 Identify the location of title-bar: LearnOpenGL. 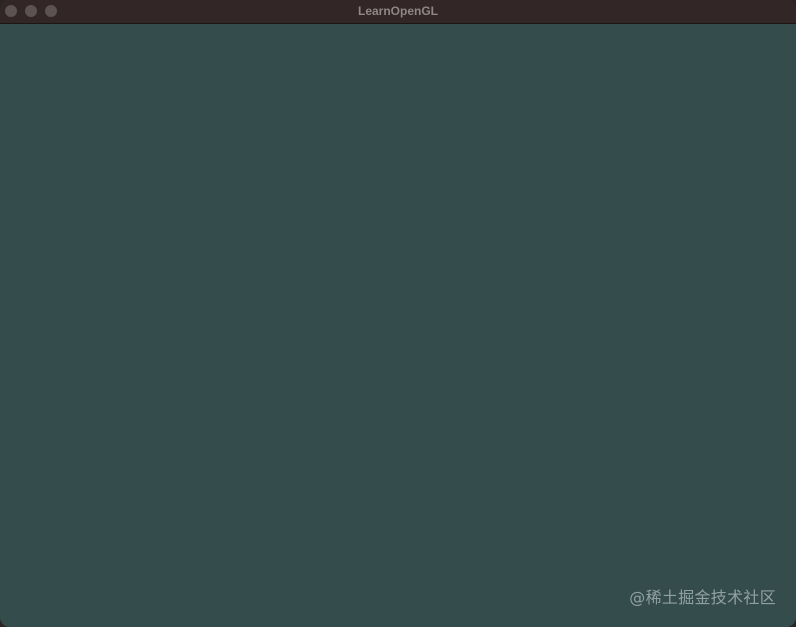
(398, 12).